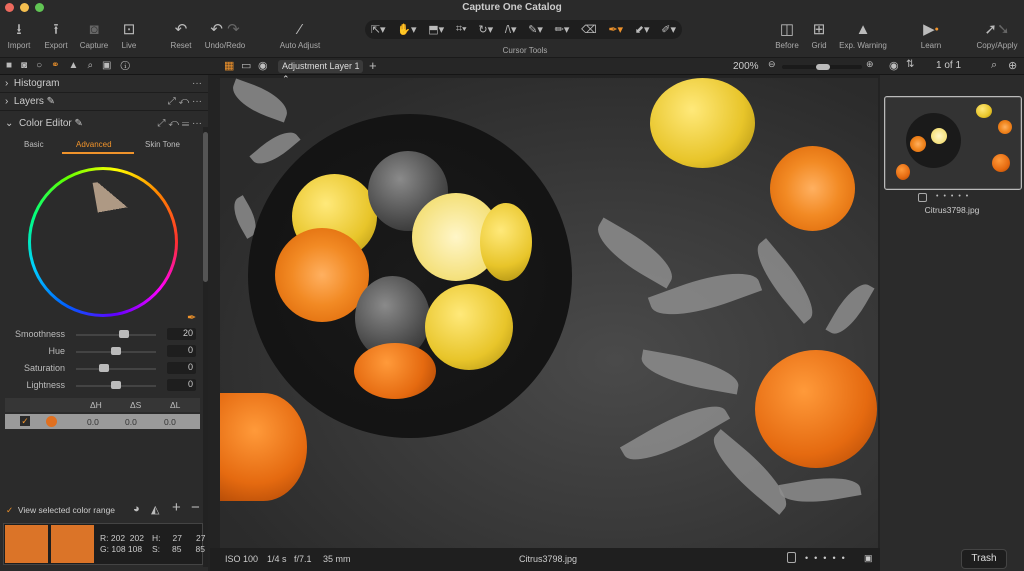 The width and height of the screenshot is (1024, 571). What do you see at coordinates (523, 29) in the screenshot?
I see `cursor-tools: ⇱▾ ✋▾ ⬒▾ ⌗▾ ↻▾ /\▾ ✎▾ ✏▾ ⌫ ✒▾ ⬋▾ ✐▾` at bounding box center [523, 29].